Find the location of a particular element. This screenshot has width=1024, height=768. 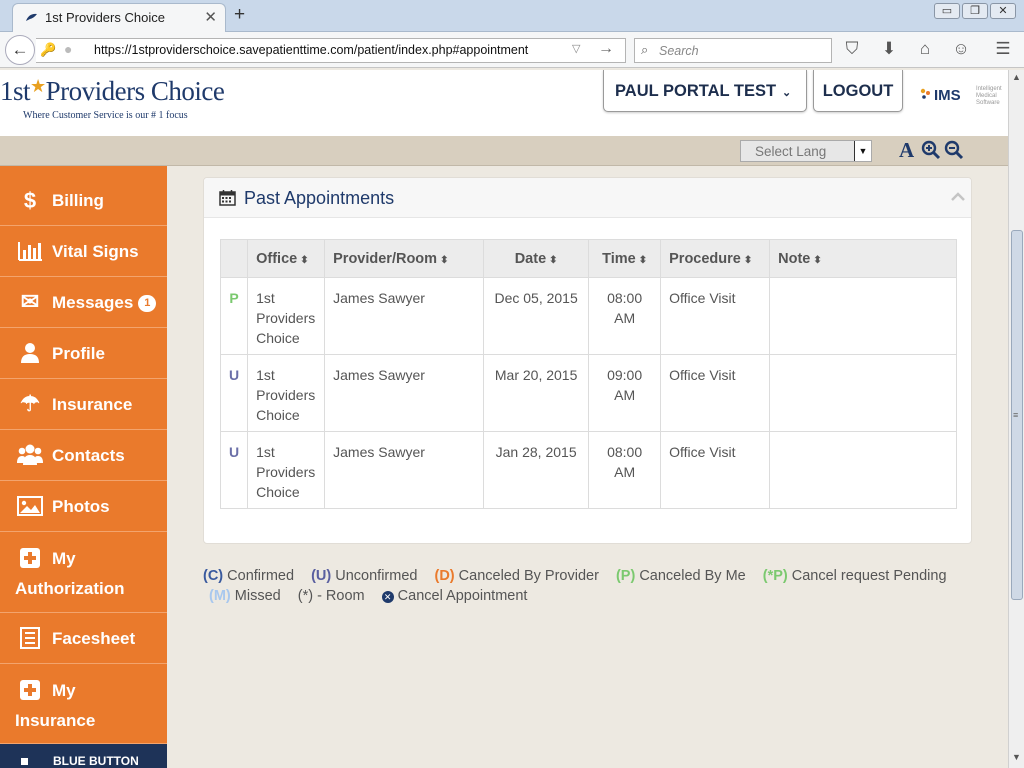

sidebar-item-insurance: ☂ Insurance is located at coordinates (83, 404).